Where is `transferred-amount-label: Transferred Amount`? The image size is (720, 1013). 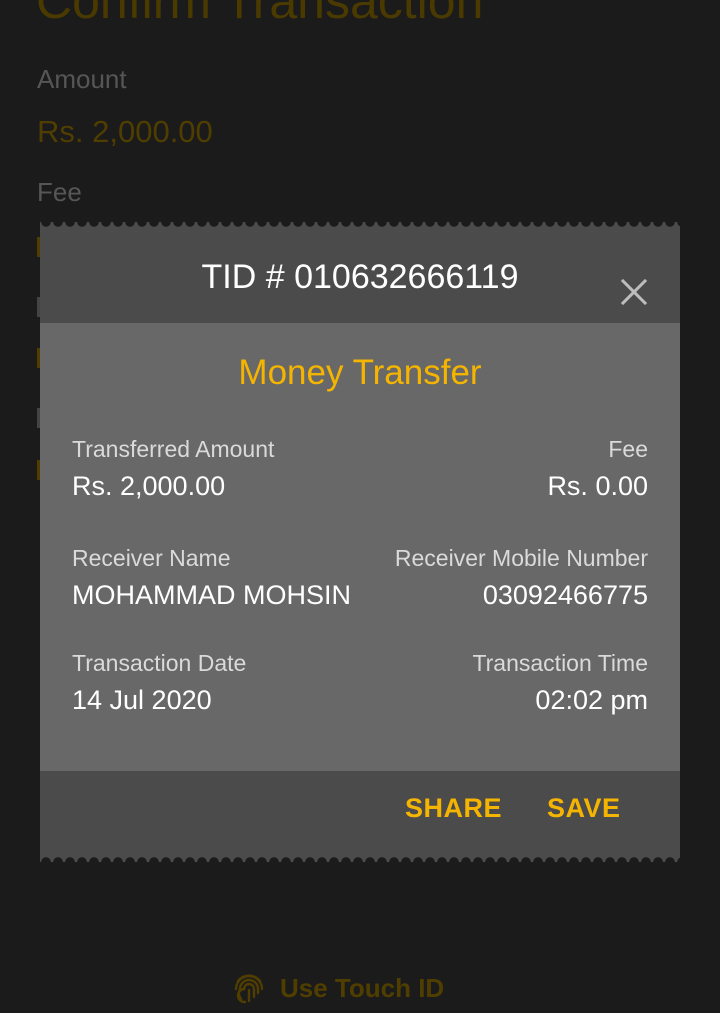 transferred-amount-label: Transferred Amount is located at coordinates (173, 449).